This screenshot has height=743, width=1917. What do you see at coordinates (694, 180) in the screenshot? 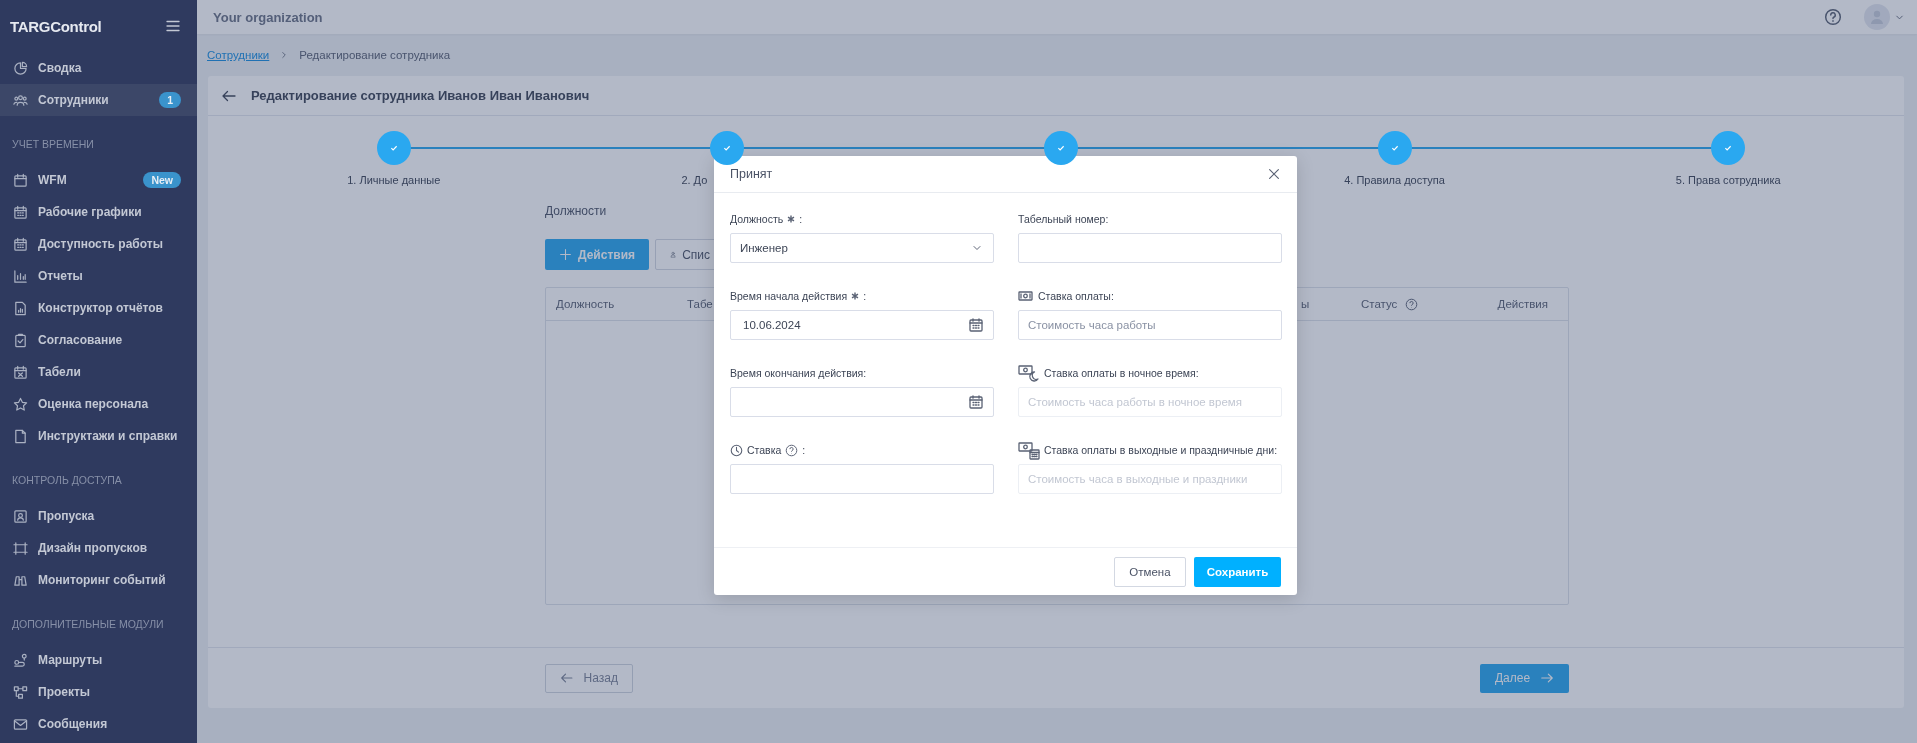
I see `step-label: 2. До` at bounding box center [694, 180].